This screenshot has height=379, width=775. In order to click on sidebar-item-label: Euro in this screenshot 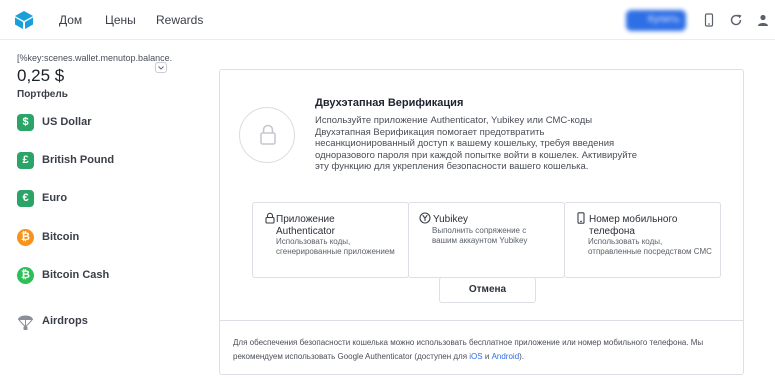, I will do `click(55, 198)`.